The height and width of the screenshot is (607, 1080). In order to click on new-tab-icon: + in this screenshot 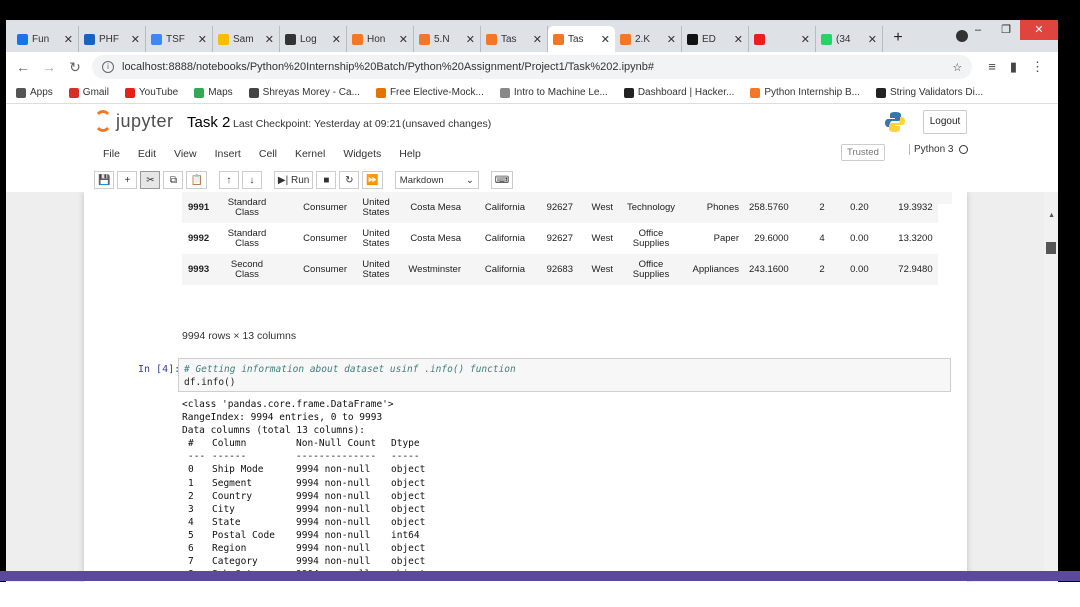, I will do `click(898, 39)`.